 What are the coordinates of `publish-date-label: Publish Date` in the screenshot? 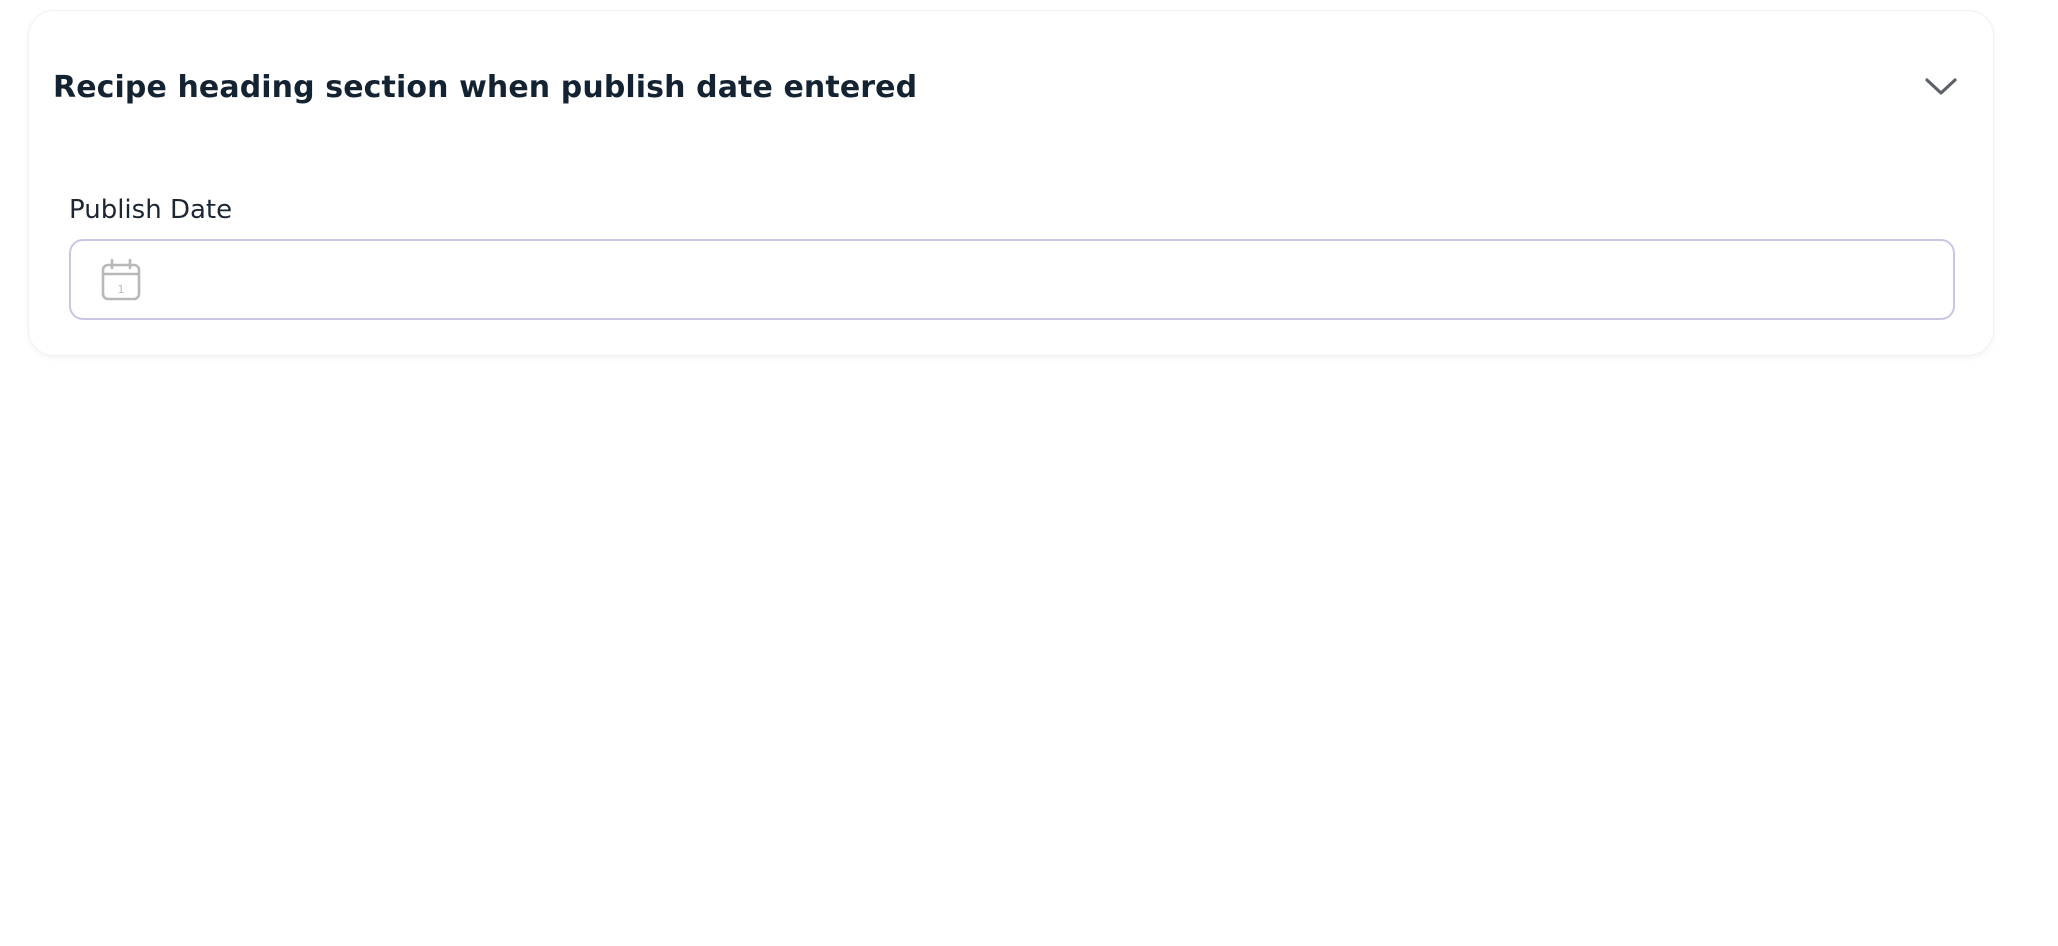 It's located at (151, 210).